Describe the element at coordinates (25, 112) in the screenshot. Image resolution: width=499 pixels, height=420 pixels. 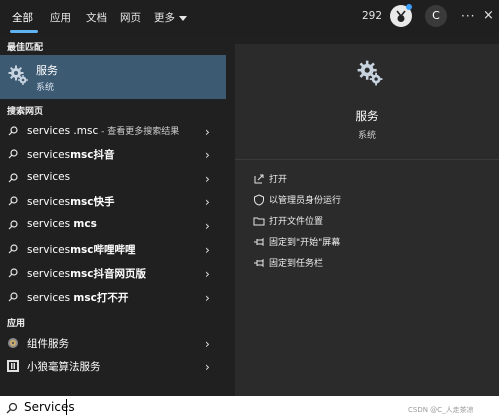
I see `section-search-web: 搜索网页` at that location.